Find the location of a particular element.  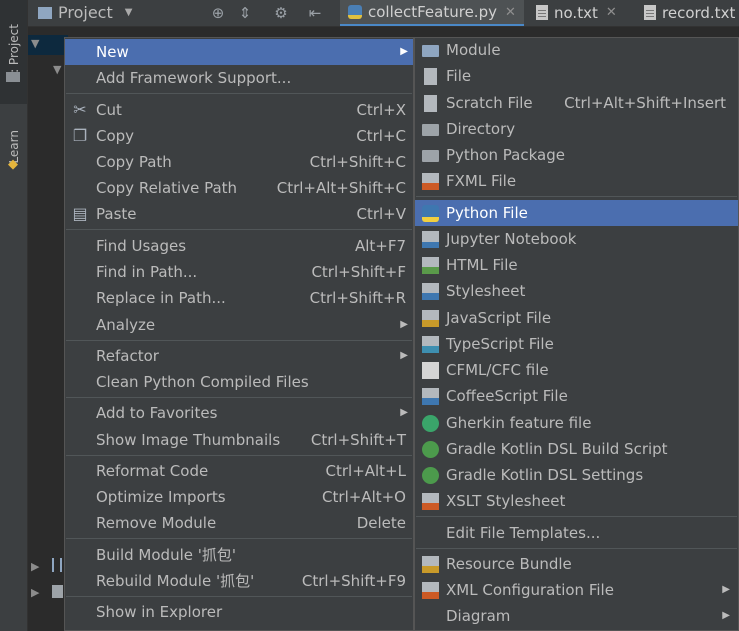

submenu-item-label: TypeScript File is located at coordinates (500, 344).